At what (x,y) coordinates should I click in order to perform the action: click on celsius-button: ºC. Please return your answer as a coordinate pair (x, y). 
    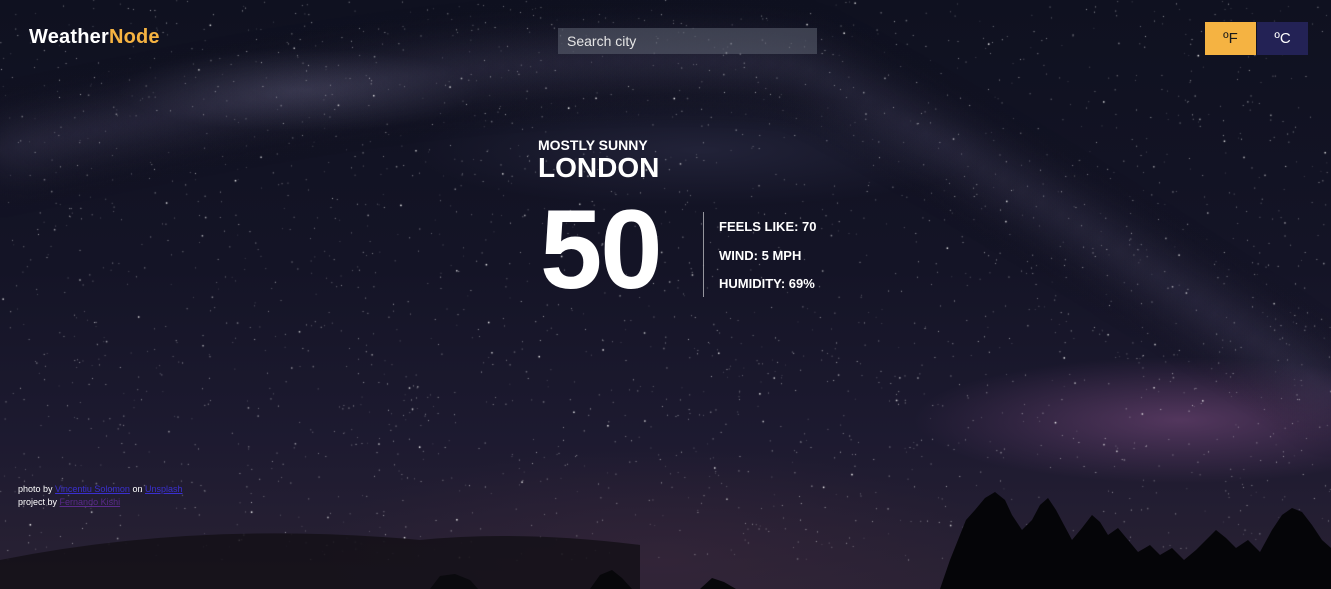
    Looking at the image, I should click on (1282, 38).